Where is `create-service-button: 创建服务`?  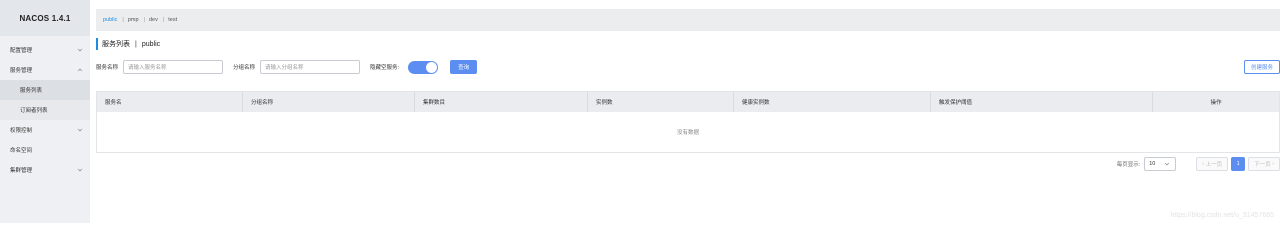 create-service-button: 创建服务 is located at coordinates (1261, 67).